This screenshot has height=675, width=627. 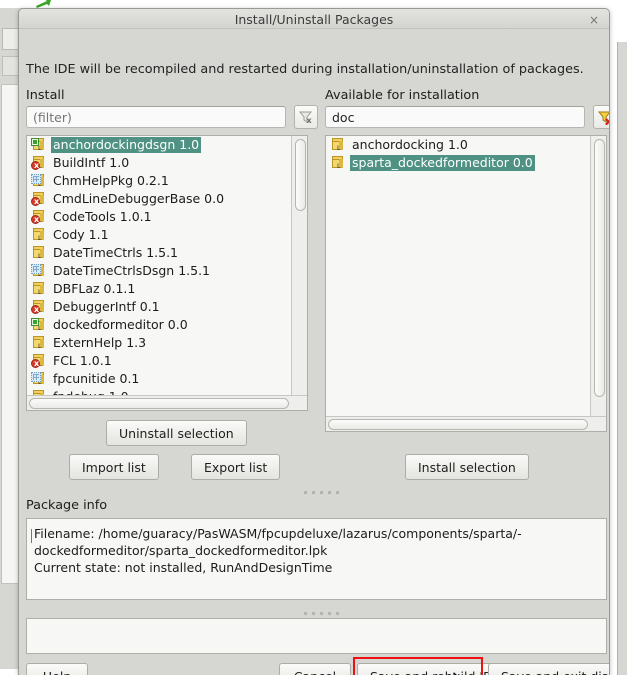 What do you see at coordinates (159, 289) in the screenshot?
I see `list-item: L DBFLaz 0.1.1` at bounding box center [159, 289].